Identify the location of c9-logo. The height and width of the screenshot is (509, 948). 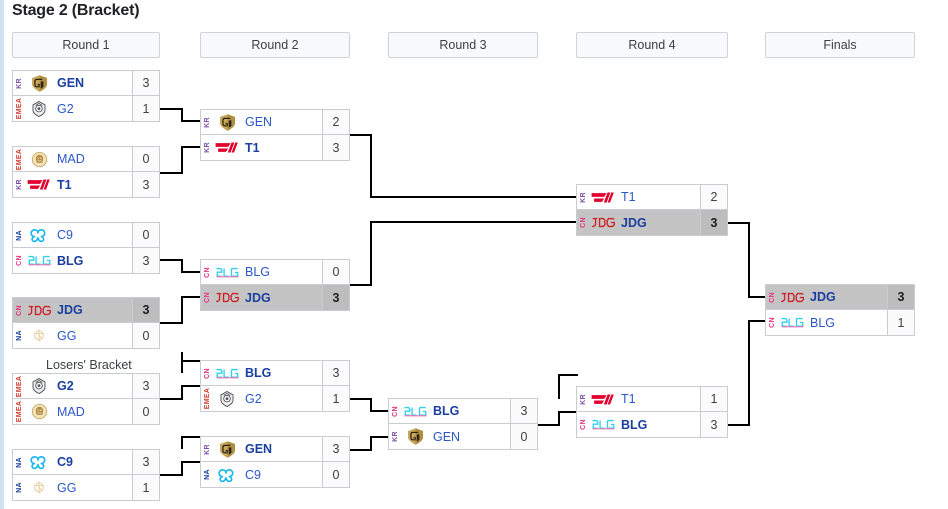
(227, 474).